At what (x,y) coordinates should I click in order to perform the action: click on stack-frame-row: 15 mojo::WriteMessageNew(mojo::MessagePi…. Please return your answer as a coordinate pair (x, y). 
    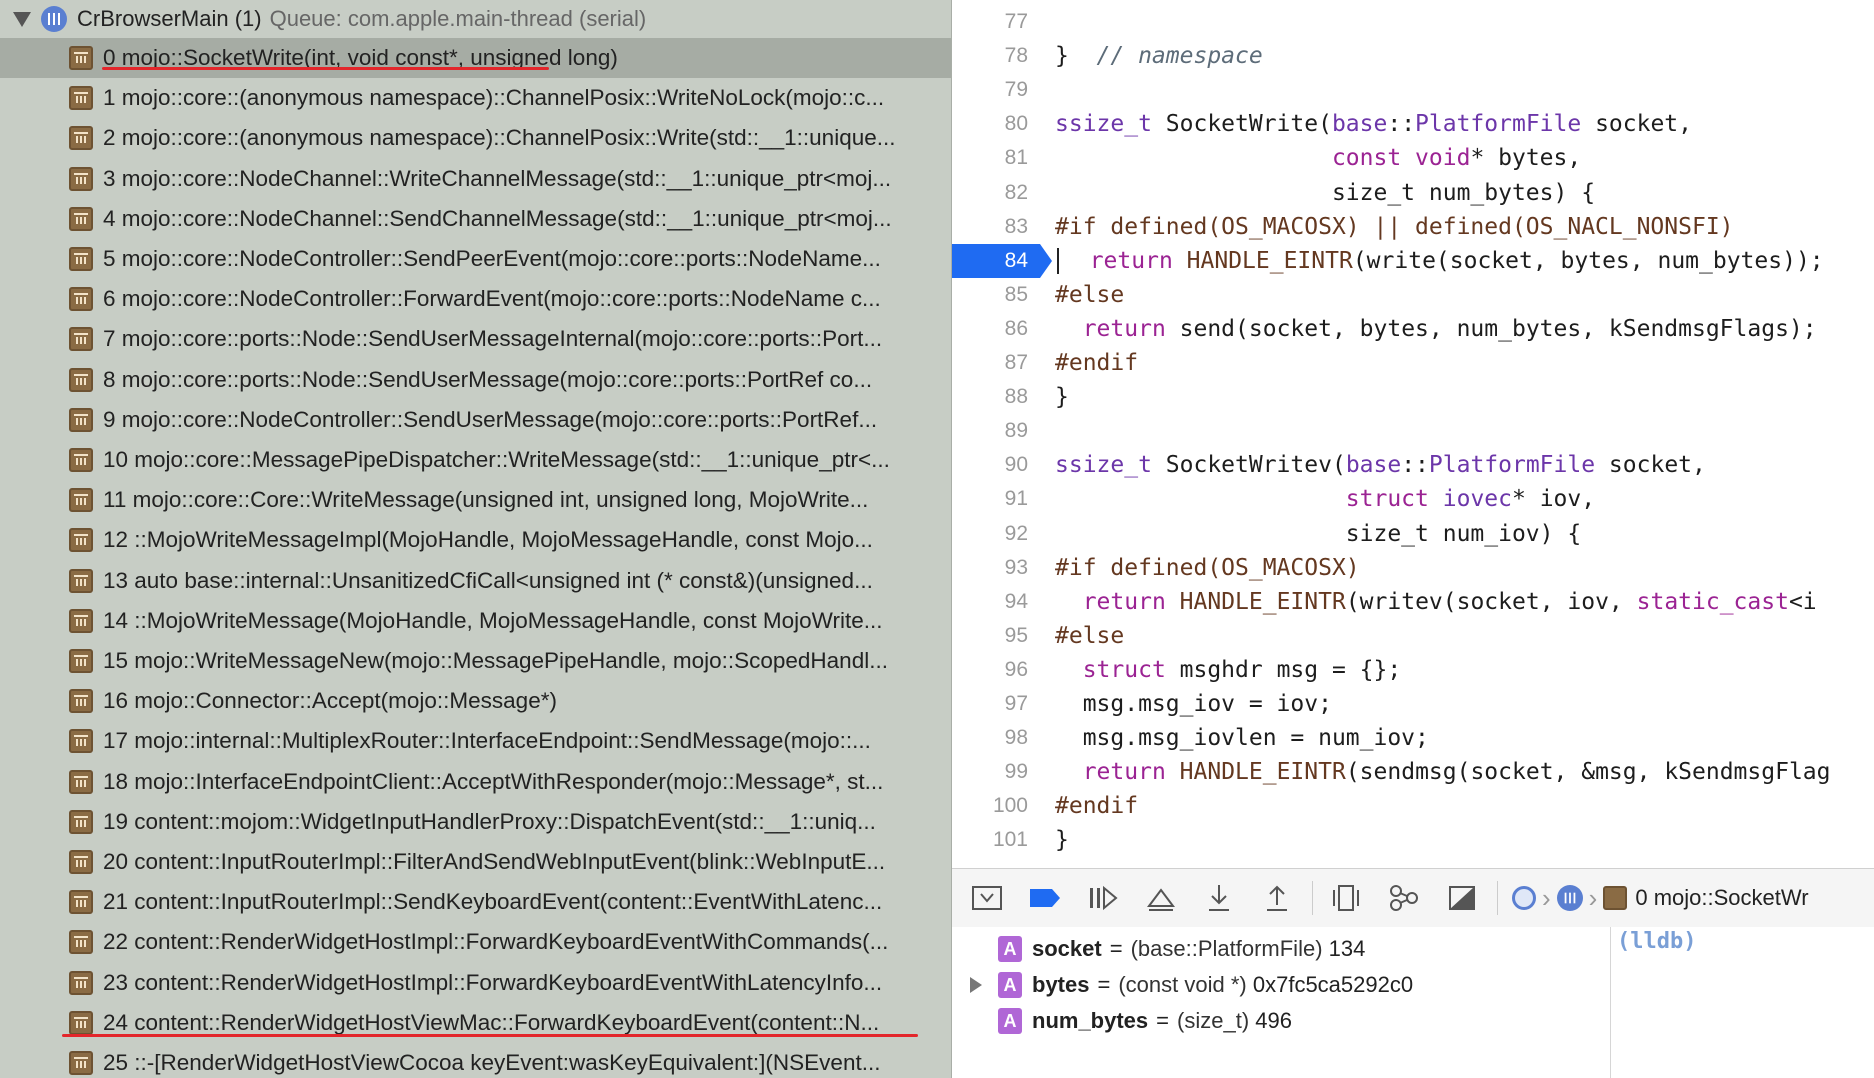
    Looking at the image, I should click on (475, 661).